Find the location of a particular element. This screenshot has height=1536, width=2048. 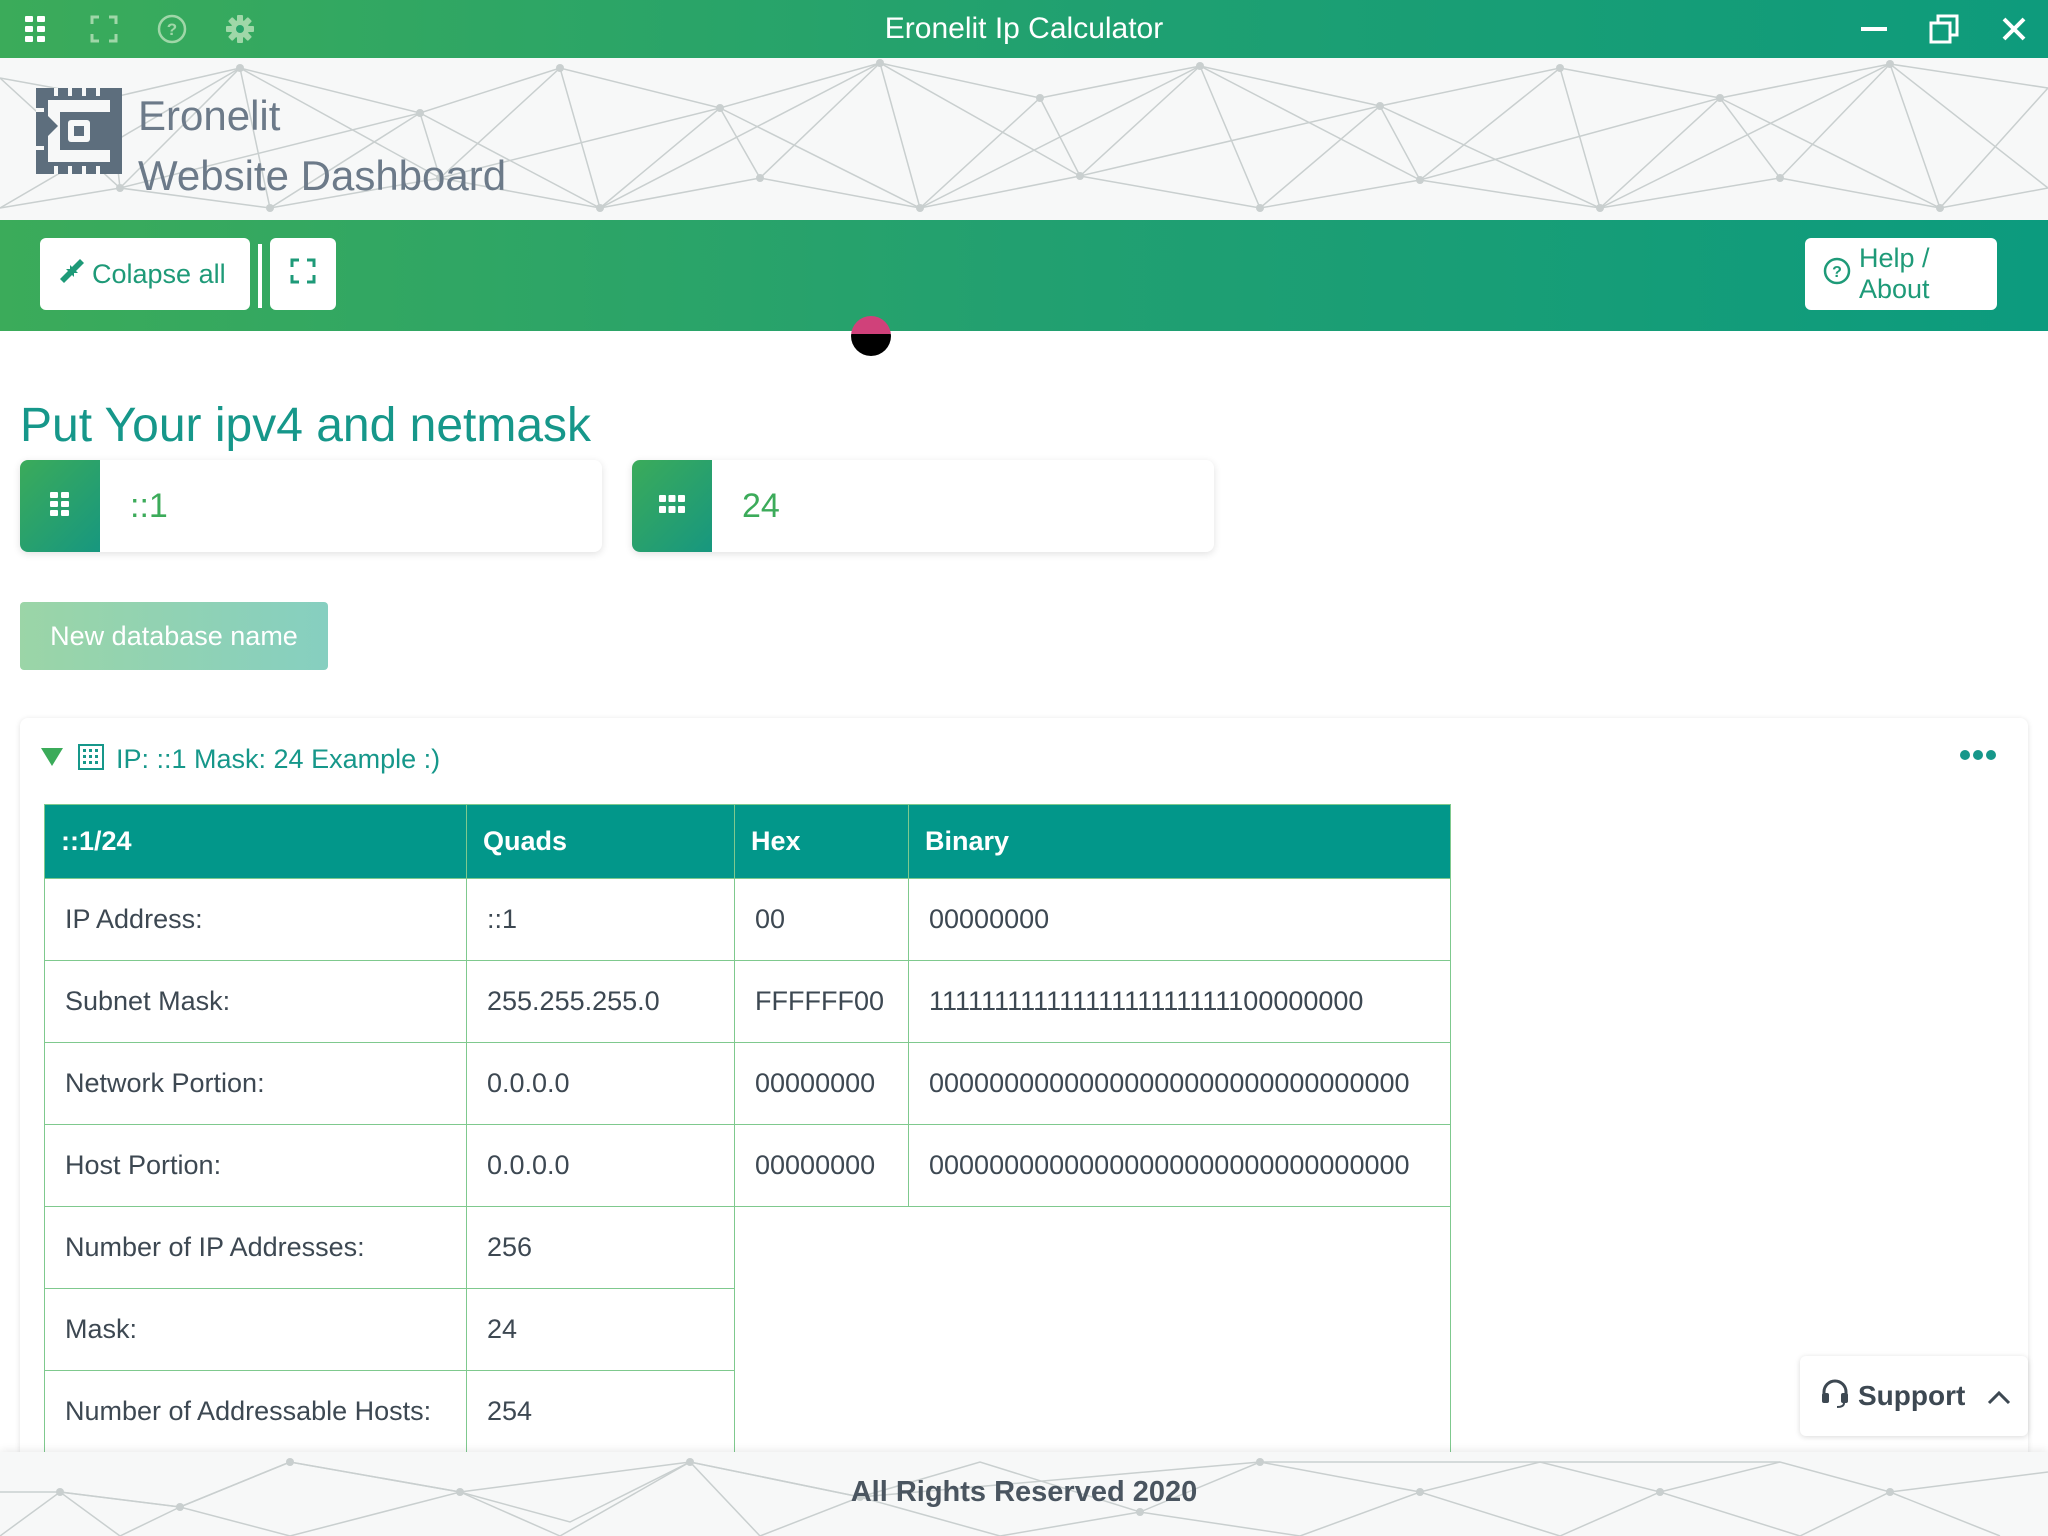

table-cell: 254 is located at coordinates (600, 1411).